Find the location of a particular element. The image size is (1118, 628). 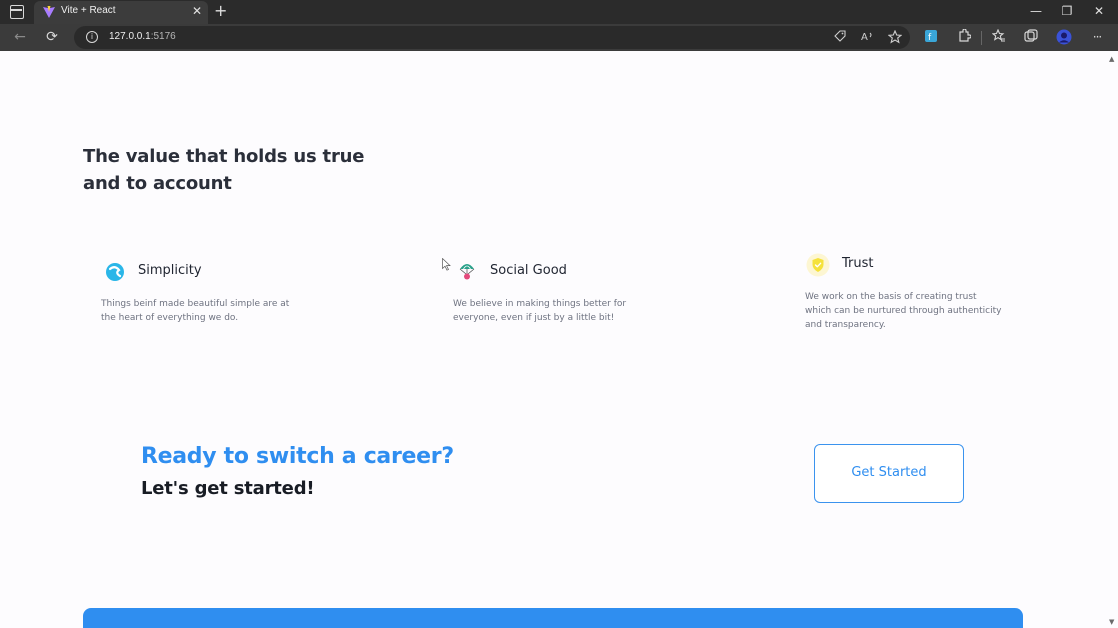

reload-button: ⟳ is located at coordinates (52, 37).